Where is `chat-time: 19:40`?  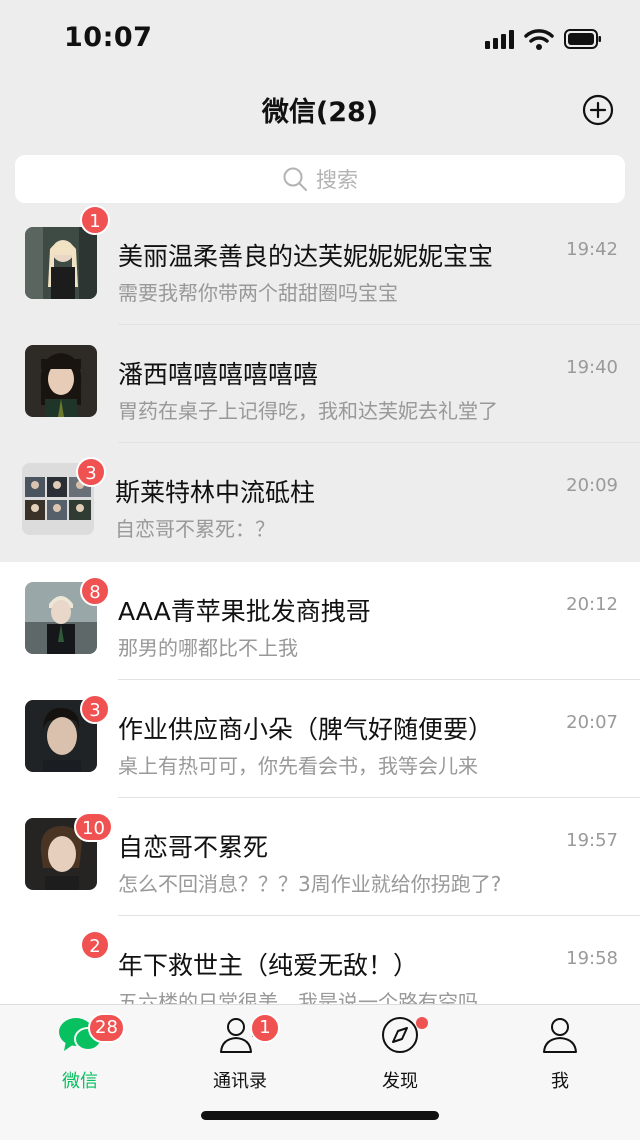
chat-time: 19:40 is located at coordinates (592, 367).